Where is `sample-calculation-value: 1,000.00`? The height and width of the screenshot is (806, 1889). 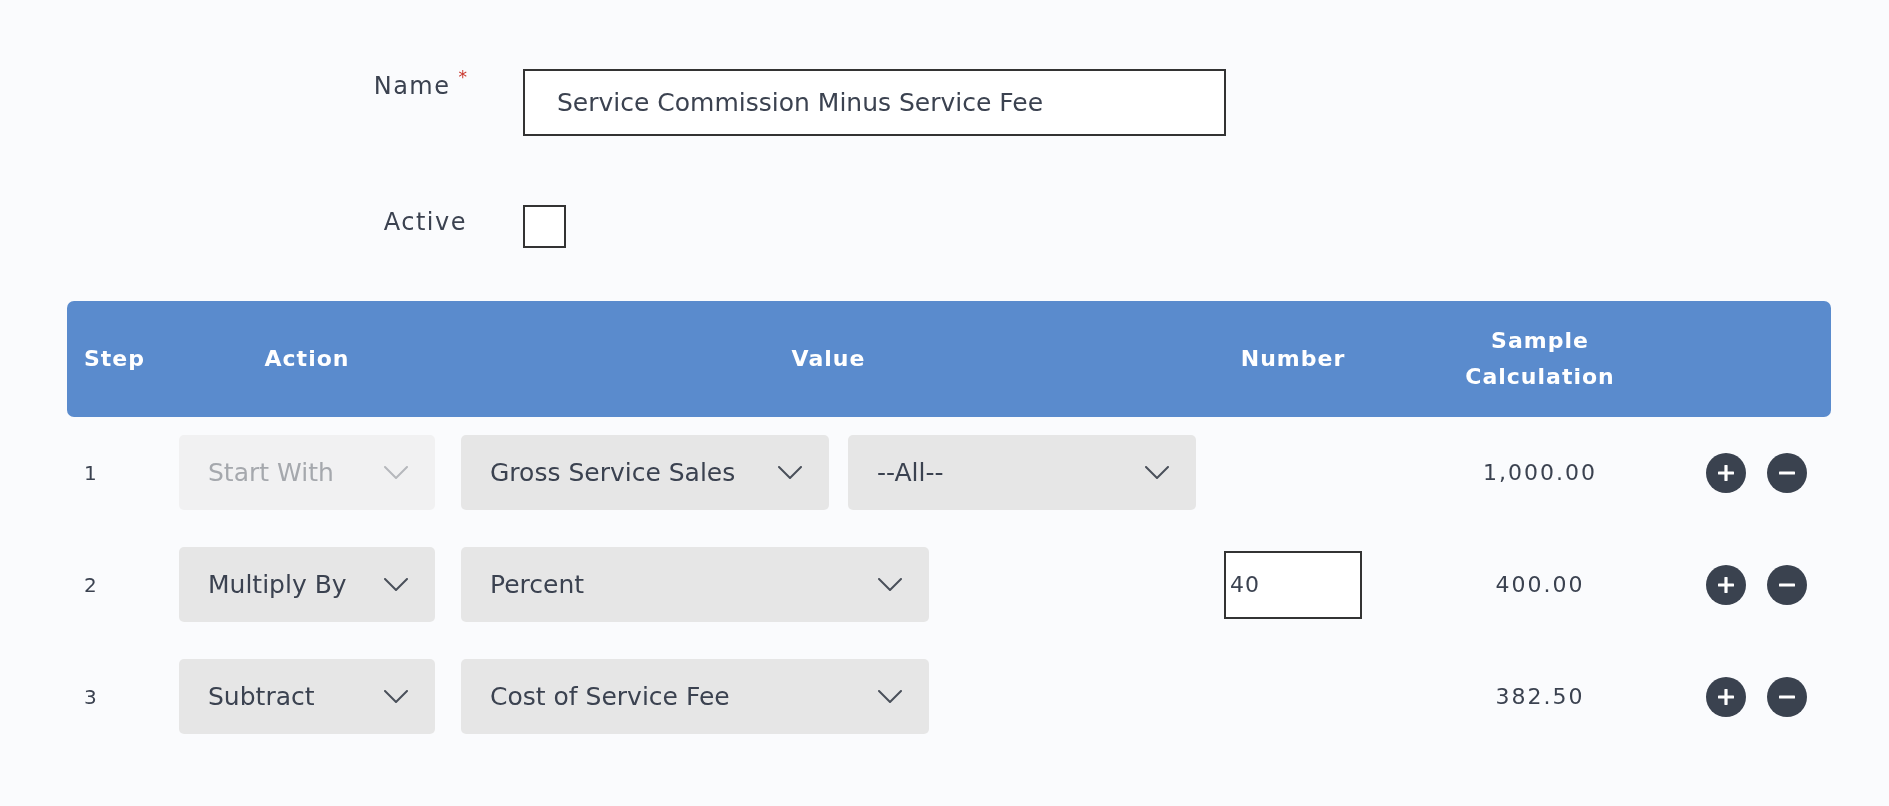
sample-calculation-value: 1,000.00 is located at coordinates (1540, 472).